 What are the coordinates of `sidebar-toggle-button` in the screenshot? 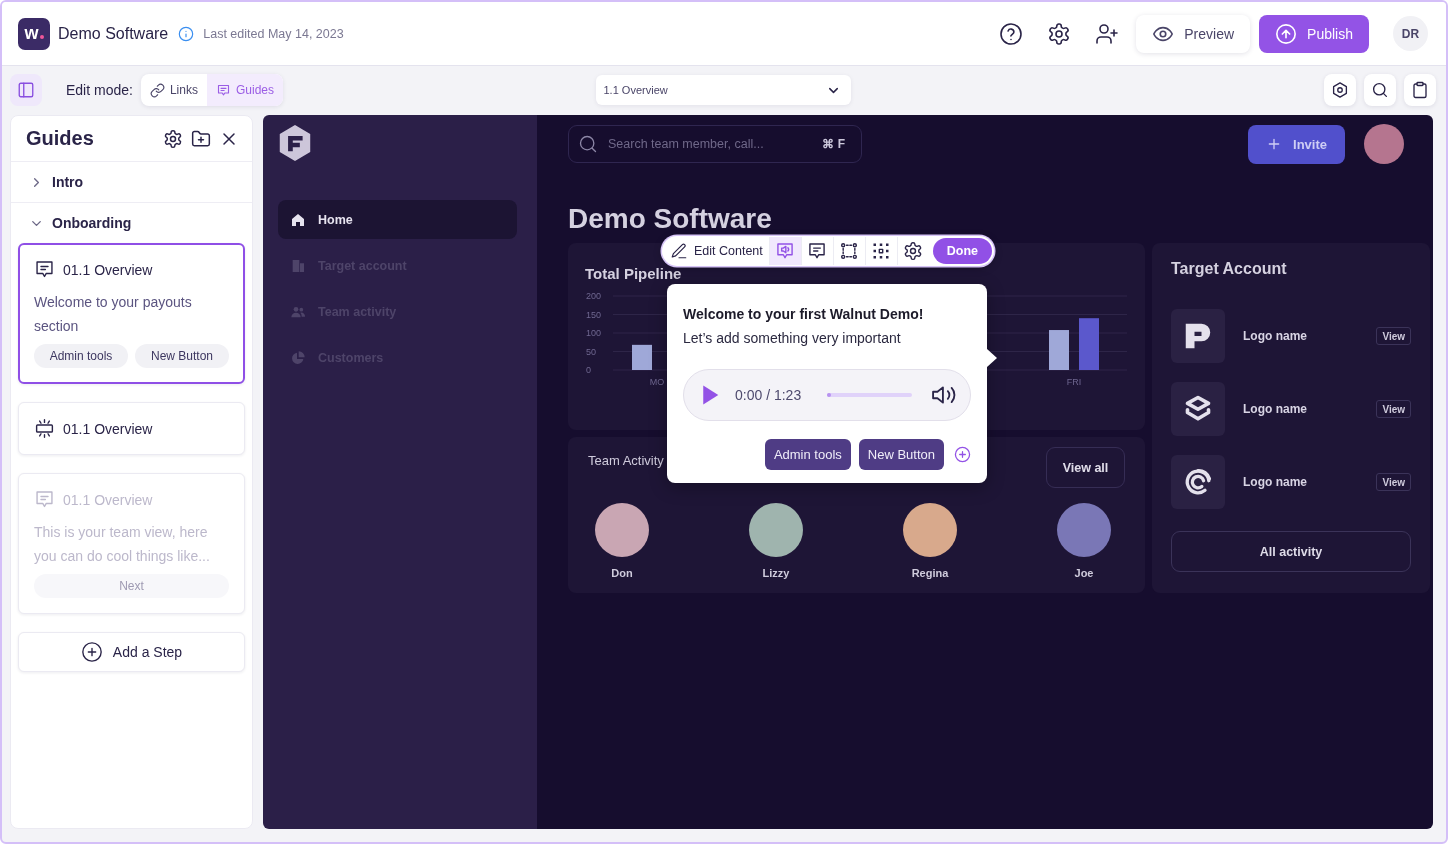 It's located at (26, 90).